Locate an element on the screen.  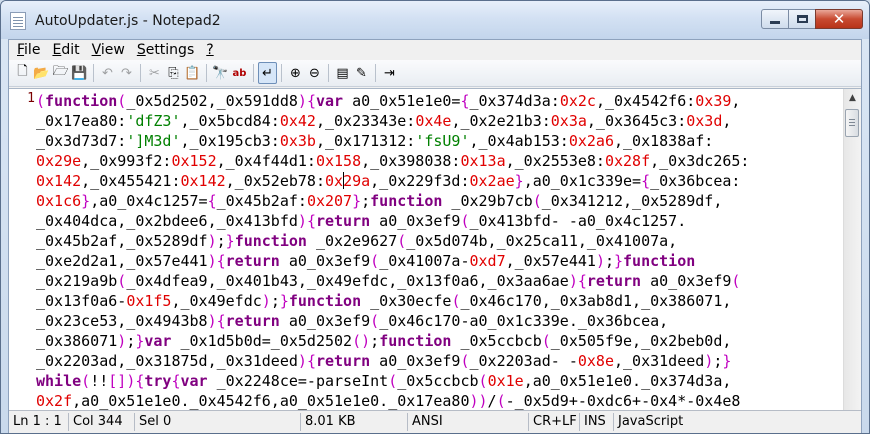
code-token: ,a0_0x1c339e= is located at coordinates (582, 181).